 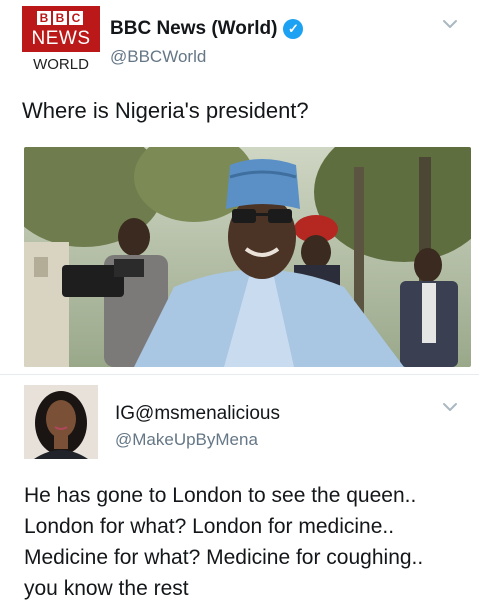 I want to click on bbc-letter-blocks: B B C, so click(x=60, y=18).